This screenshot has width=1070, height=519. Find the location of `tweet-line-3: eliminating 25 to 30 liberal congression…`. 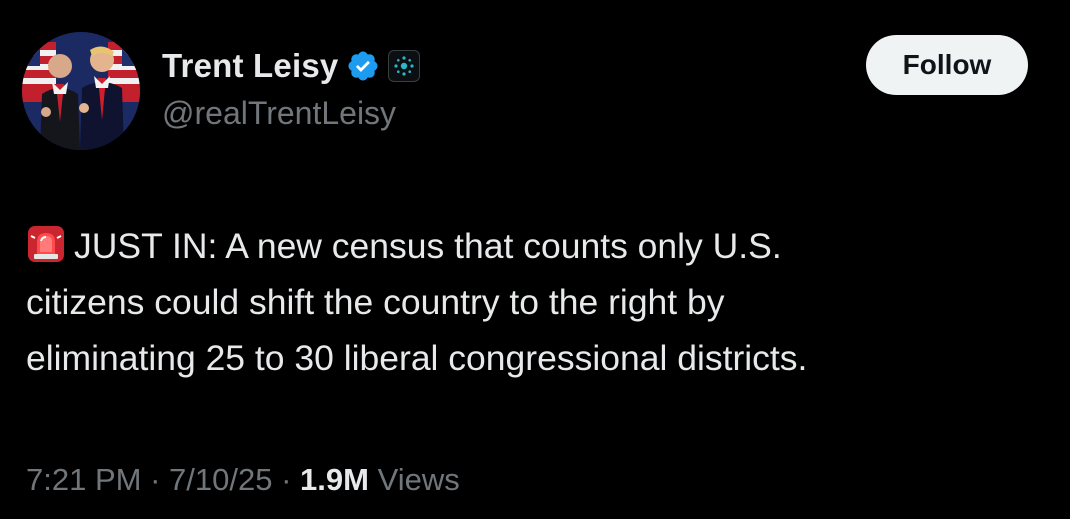

tweet-line-3: eliminating 25 to 30 liberal congression… is located at coordinates (417, 358).